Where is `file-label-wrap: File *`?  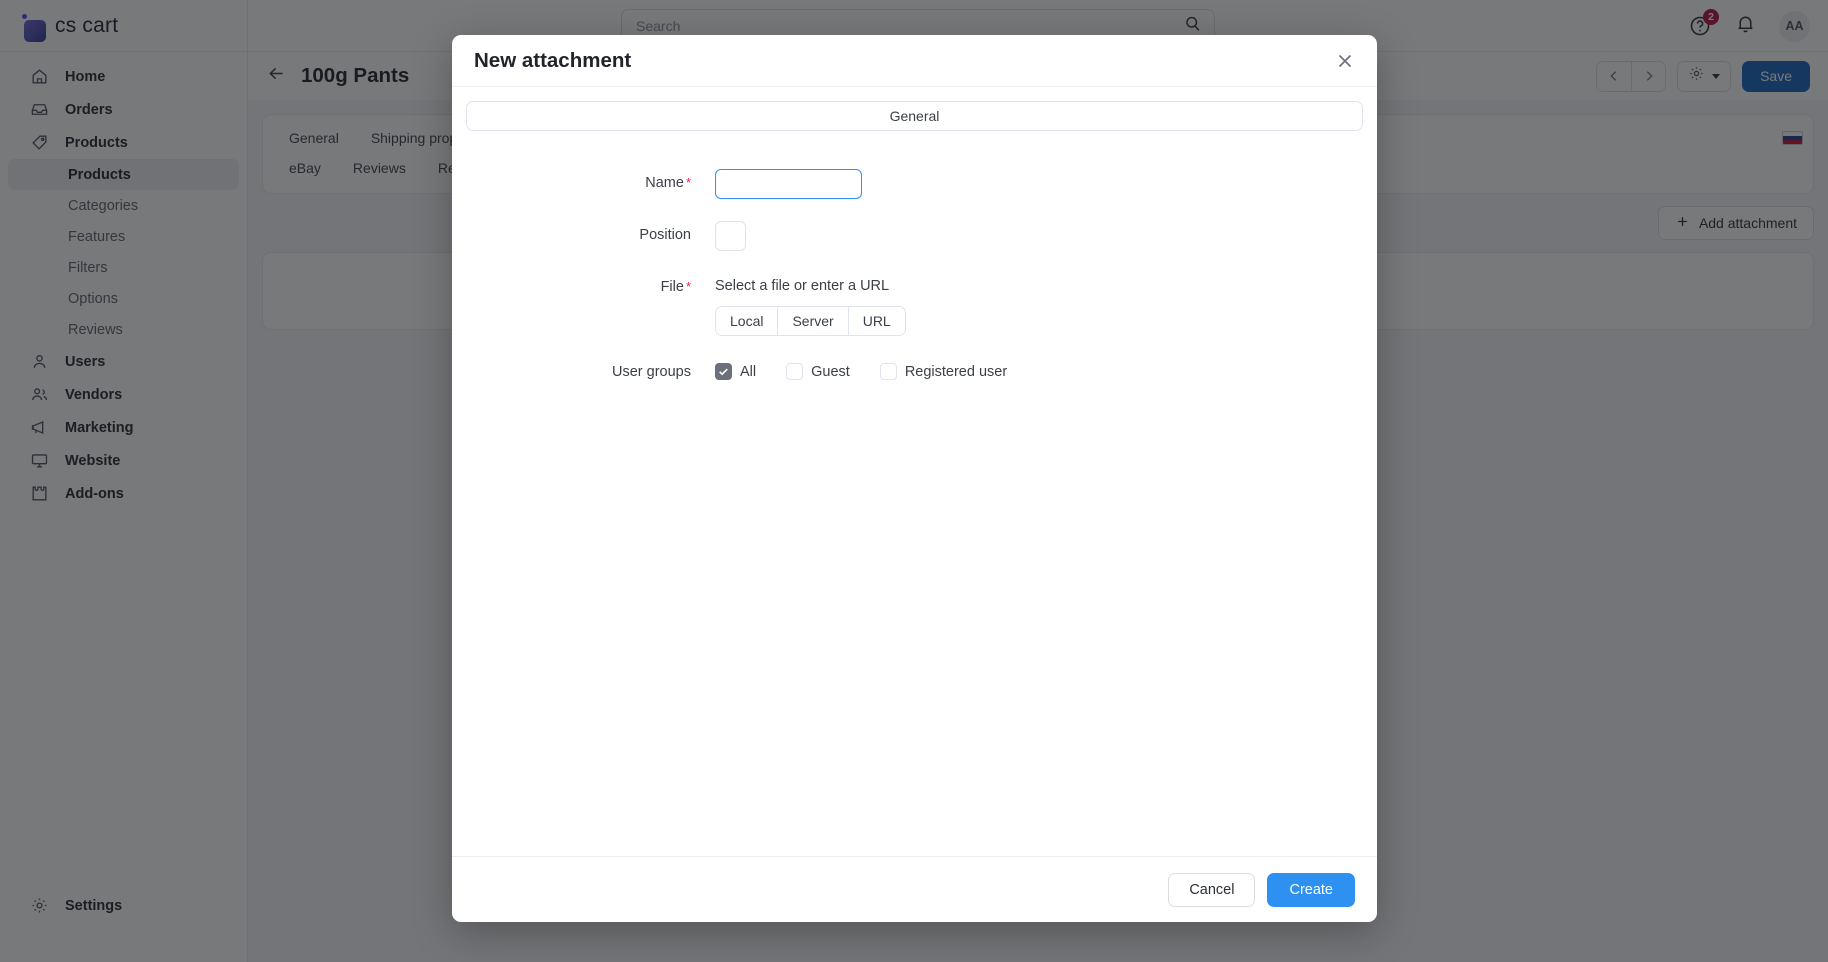 file-label-wrap: File * is located at coordinates (583, 284).